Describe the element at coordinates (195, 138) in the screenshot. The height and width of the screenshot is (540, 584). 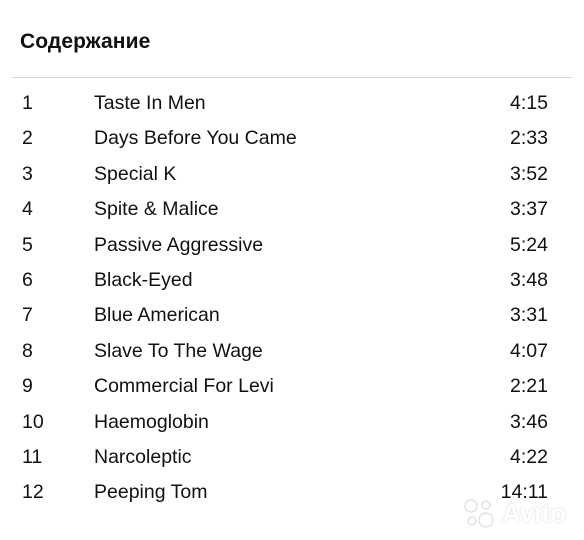
I see `track-title: Days Before You Came` at that location.